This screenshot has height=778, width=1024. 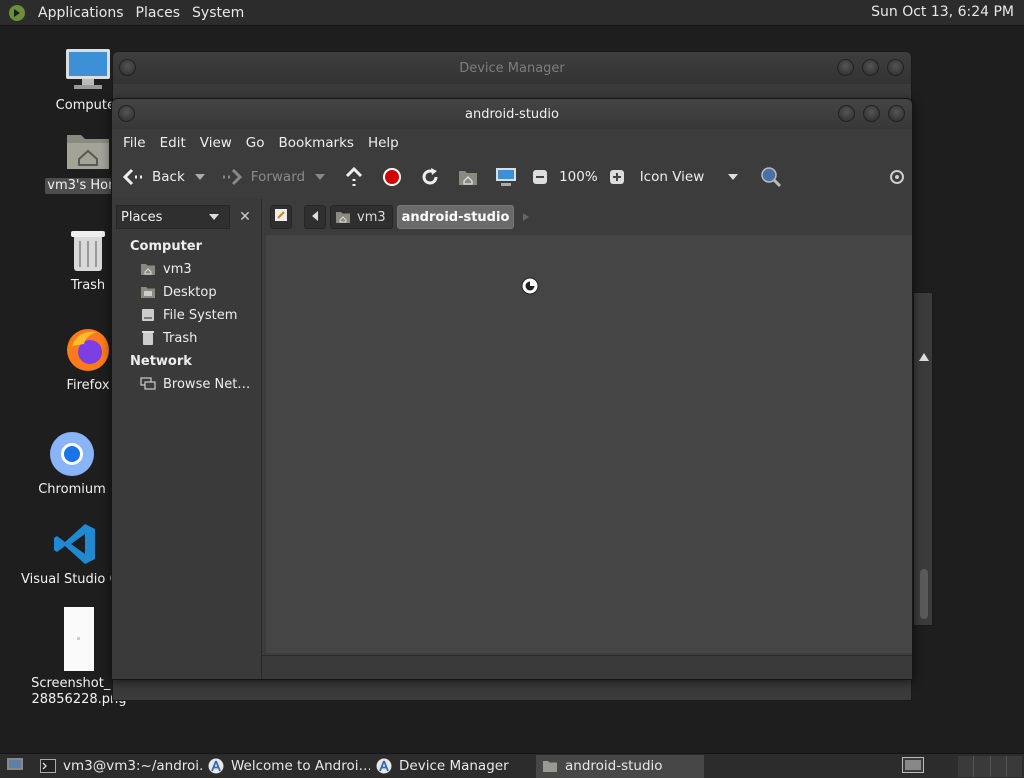 What do you see at coordinates (361, 217) in the screenshot?
I see `breadcrumb-vm3: vm3` at bounding box center [361, 217].